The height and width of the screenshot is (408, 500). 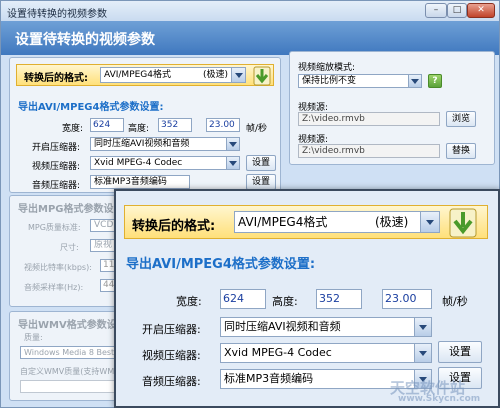 I want to click on maximize-button: □, so click(x=457, y=10).